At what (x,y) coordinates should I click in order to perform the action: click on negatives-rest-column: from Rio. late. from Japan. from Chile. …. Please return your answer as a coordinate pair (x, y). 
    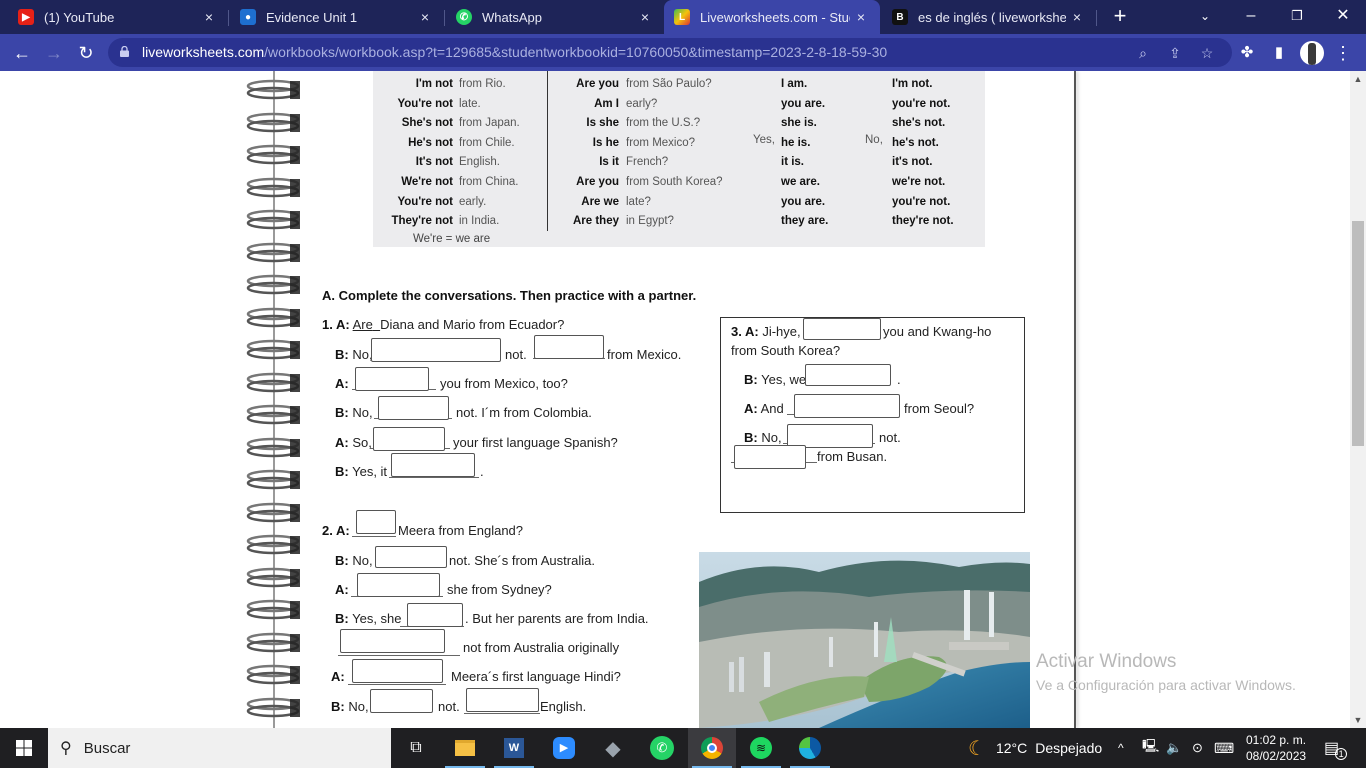
    Looking at the image, I should click on (489, 153).